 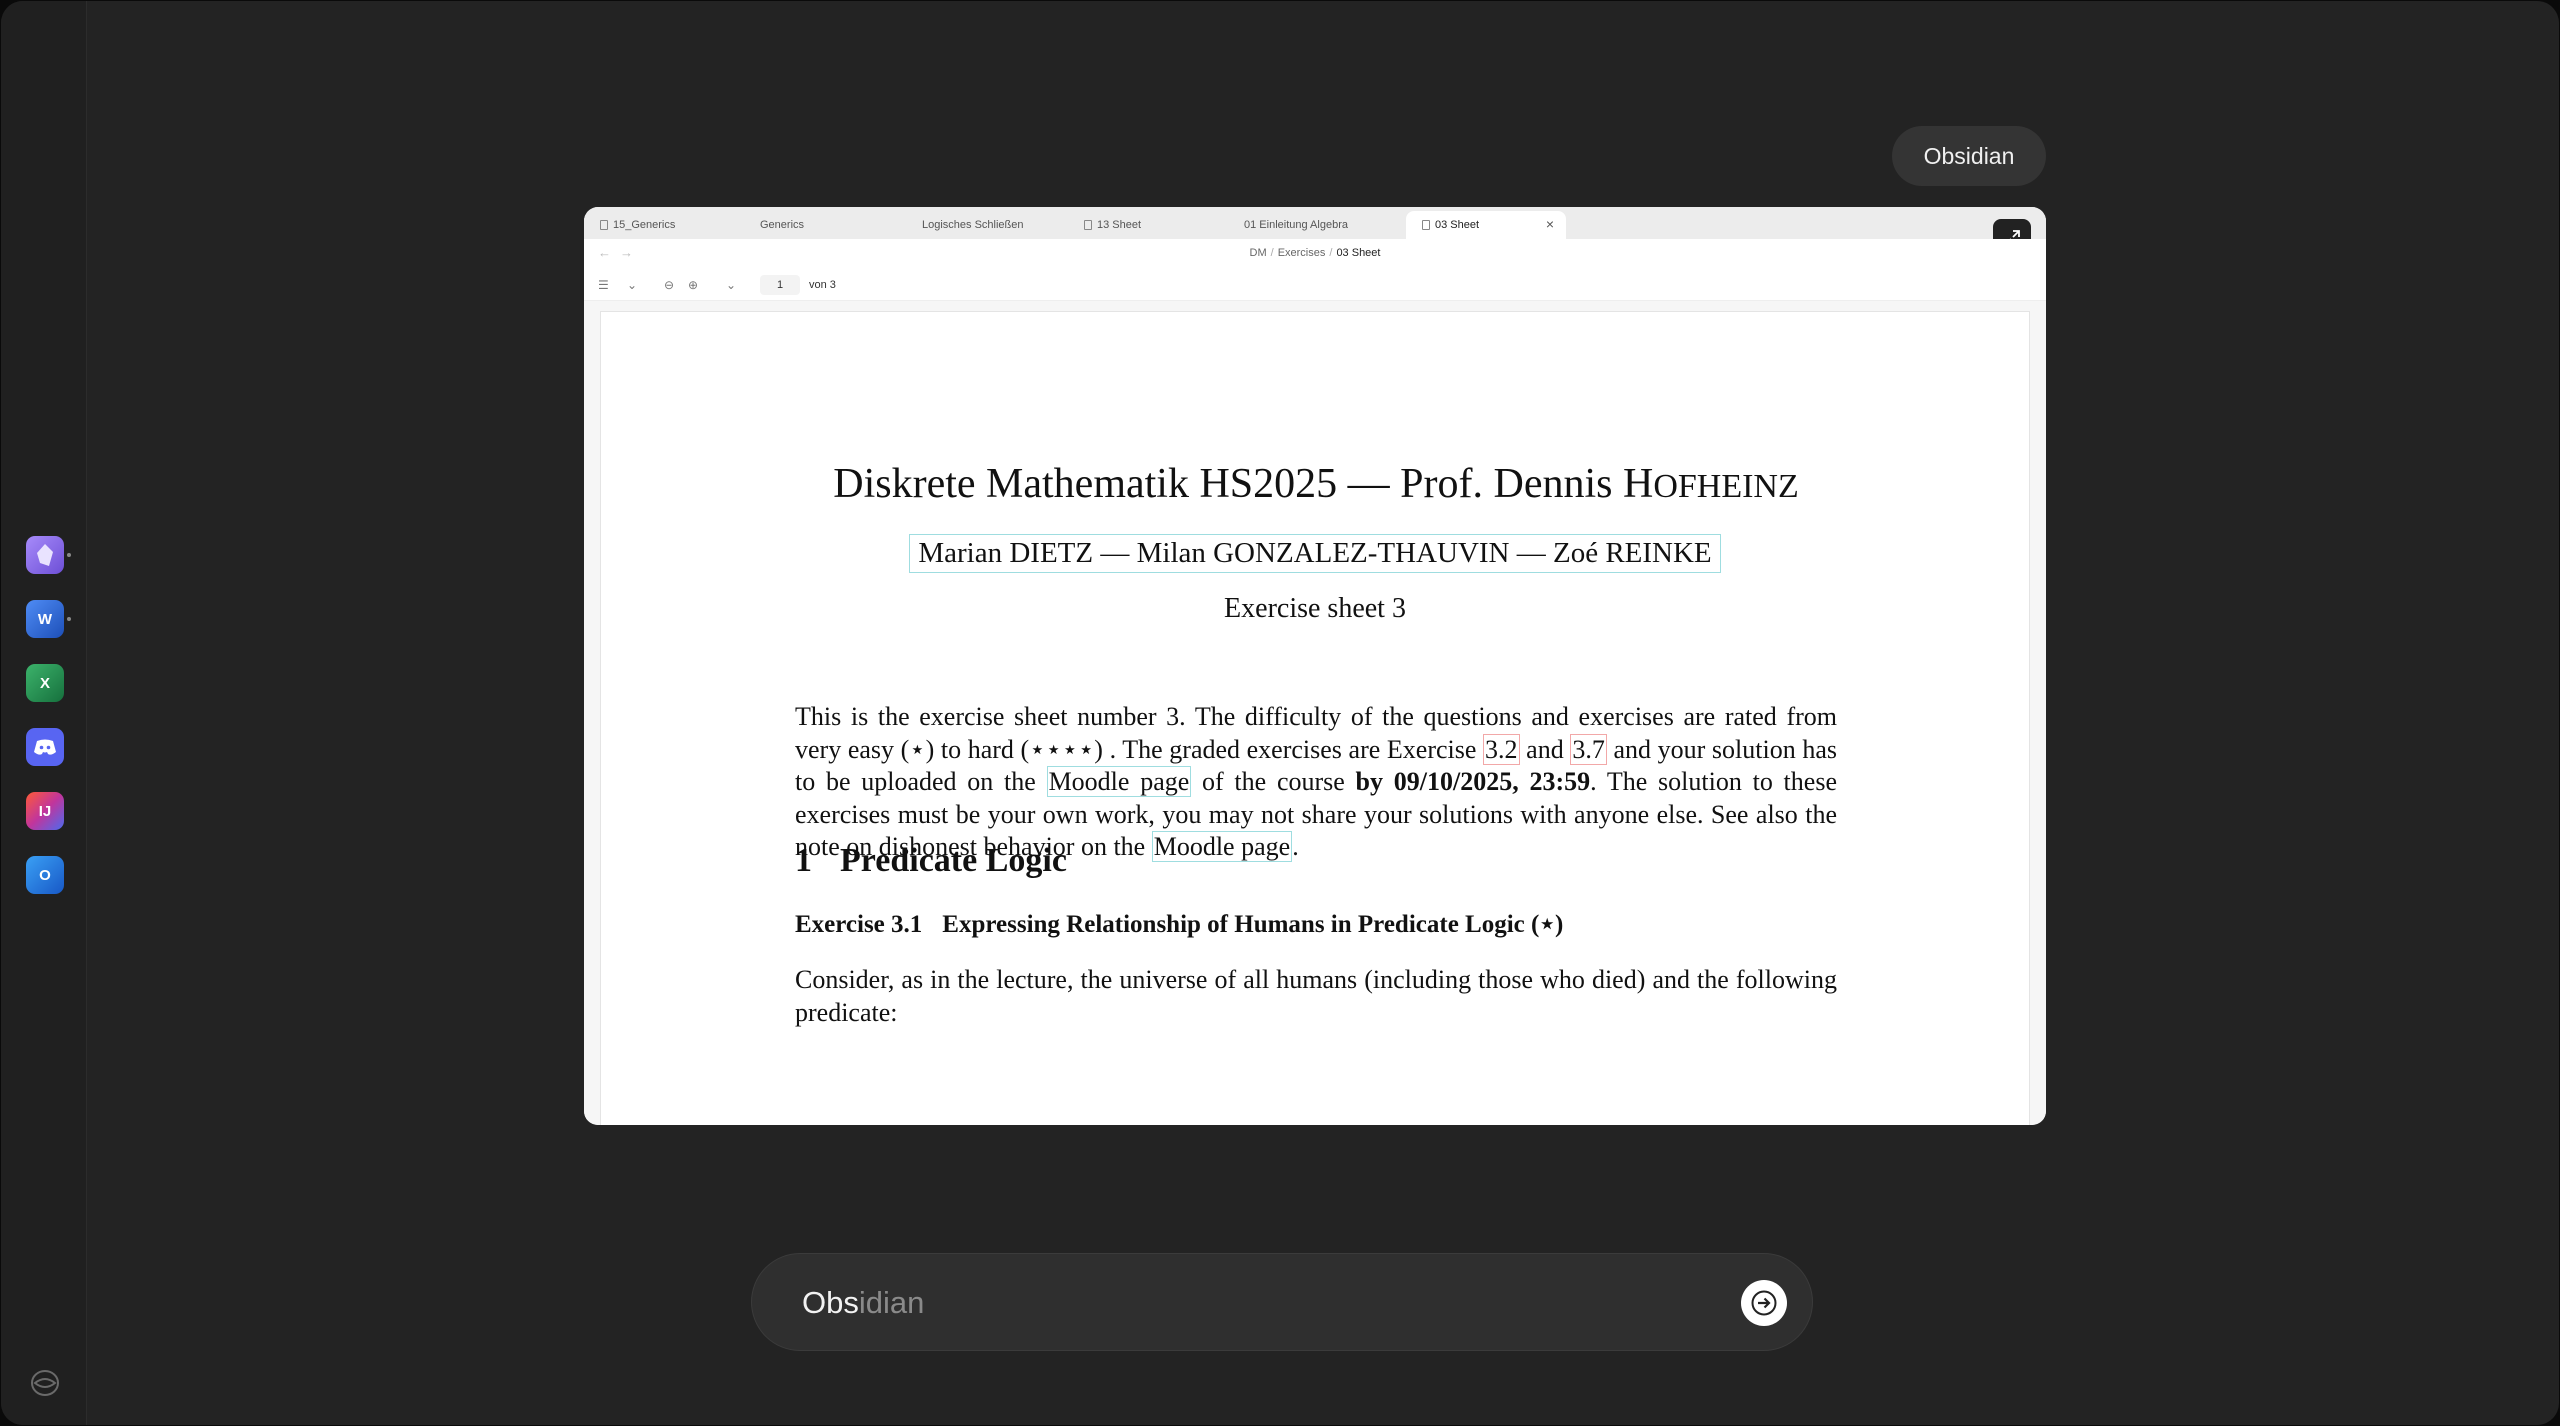 I want to click on obsidian-icon, so click(x=45, y=555).